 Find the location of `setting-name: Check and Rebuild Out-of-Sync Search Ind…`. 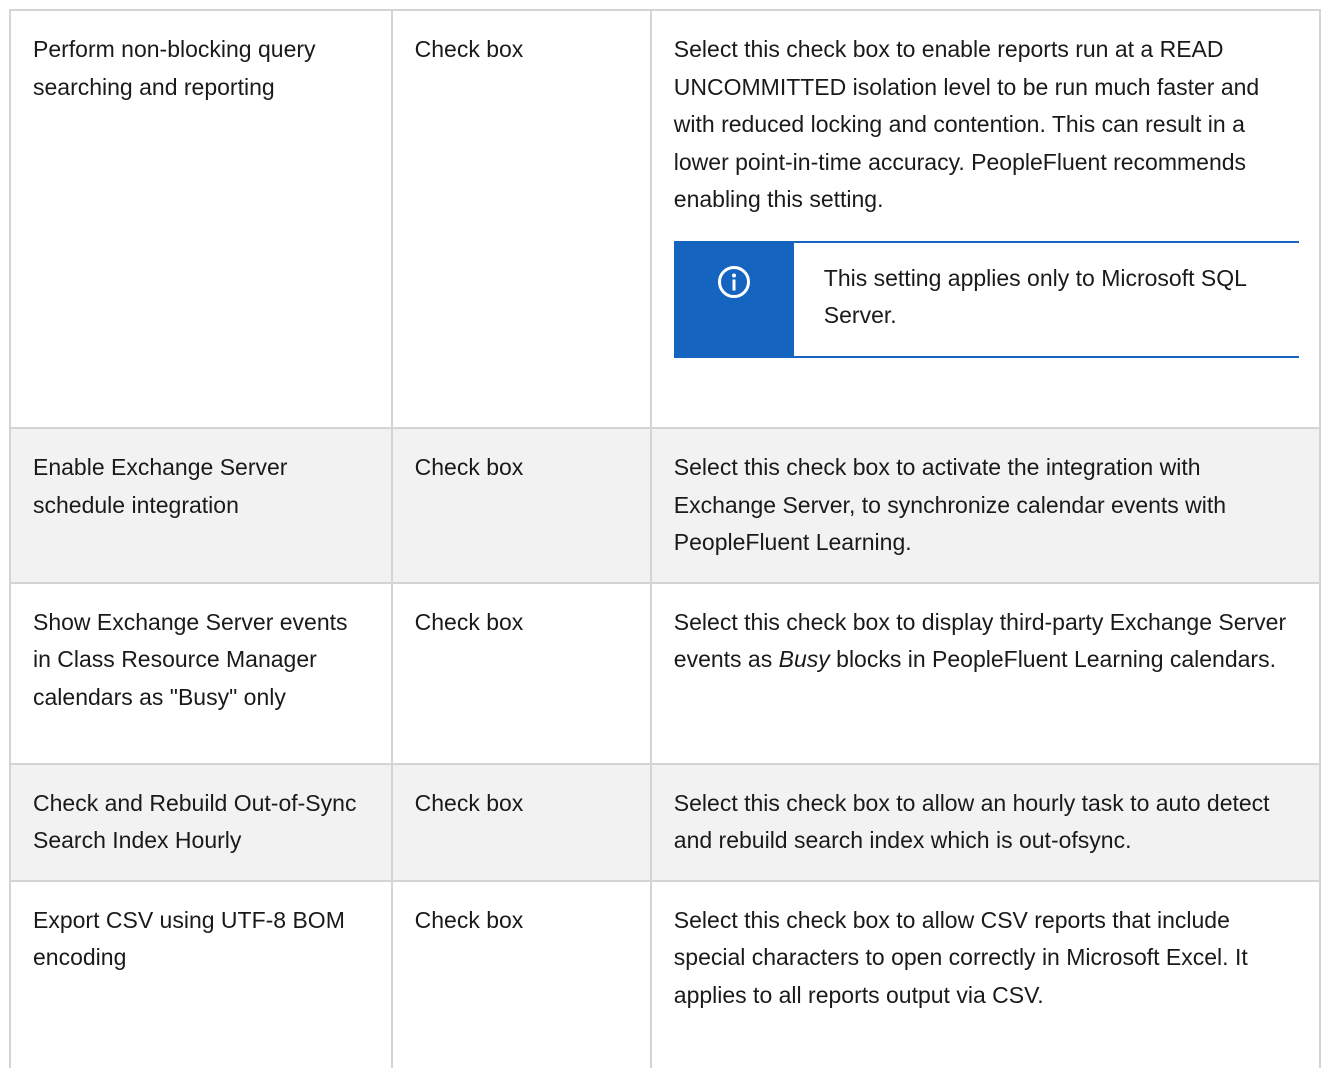

setting-name: Check and Rebuild Out-of-Sync Search Ind… is located at coordinates (201, 822).